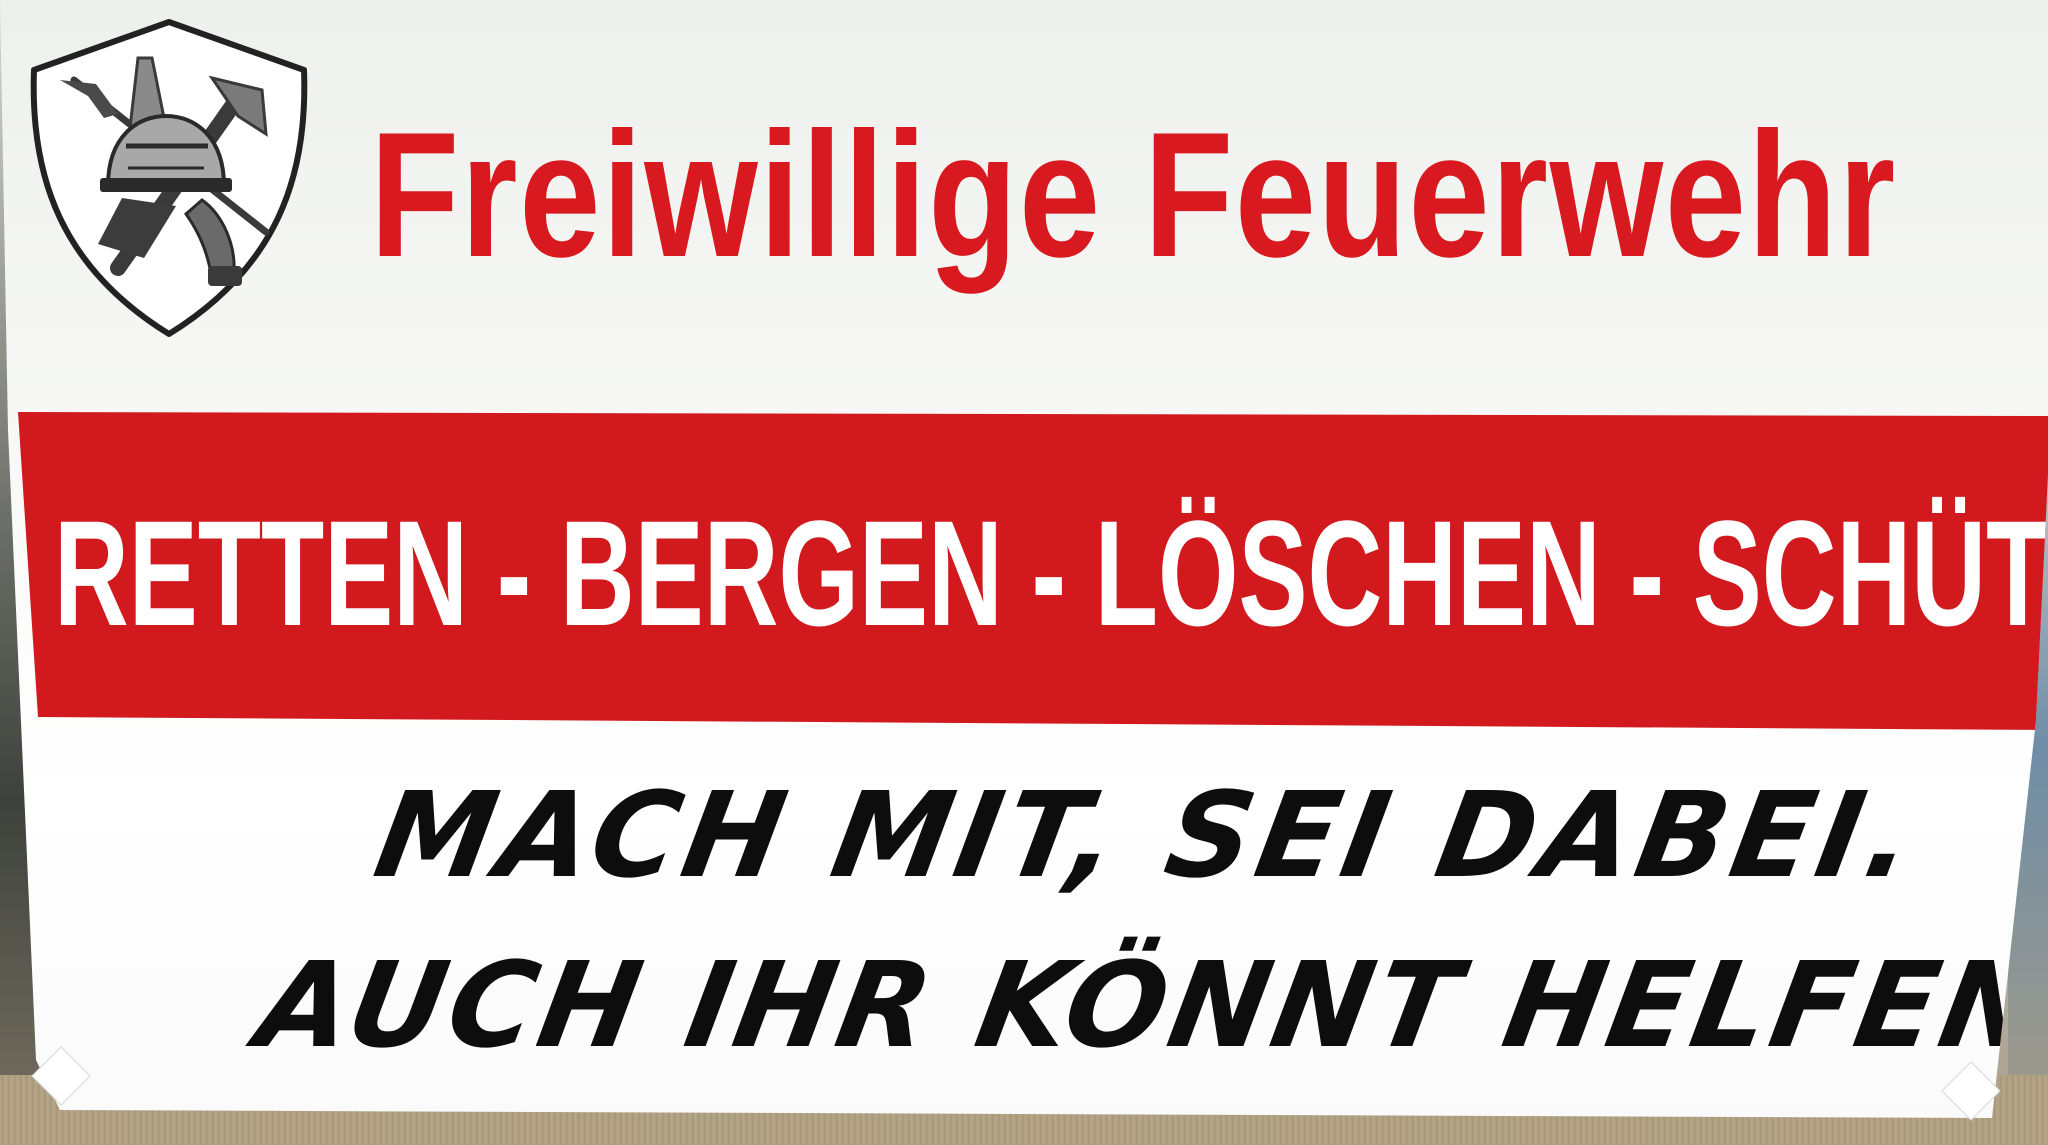  I want to click on slogan-line-2: AUCH IHR KÖNNT HELFEN., so click(1147, 1005).